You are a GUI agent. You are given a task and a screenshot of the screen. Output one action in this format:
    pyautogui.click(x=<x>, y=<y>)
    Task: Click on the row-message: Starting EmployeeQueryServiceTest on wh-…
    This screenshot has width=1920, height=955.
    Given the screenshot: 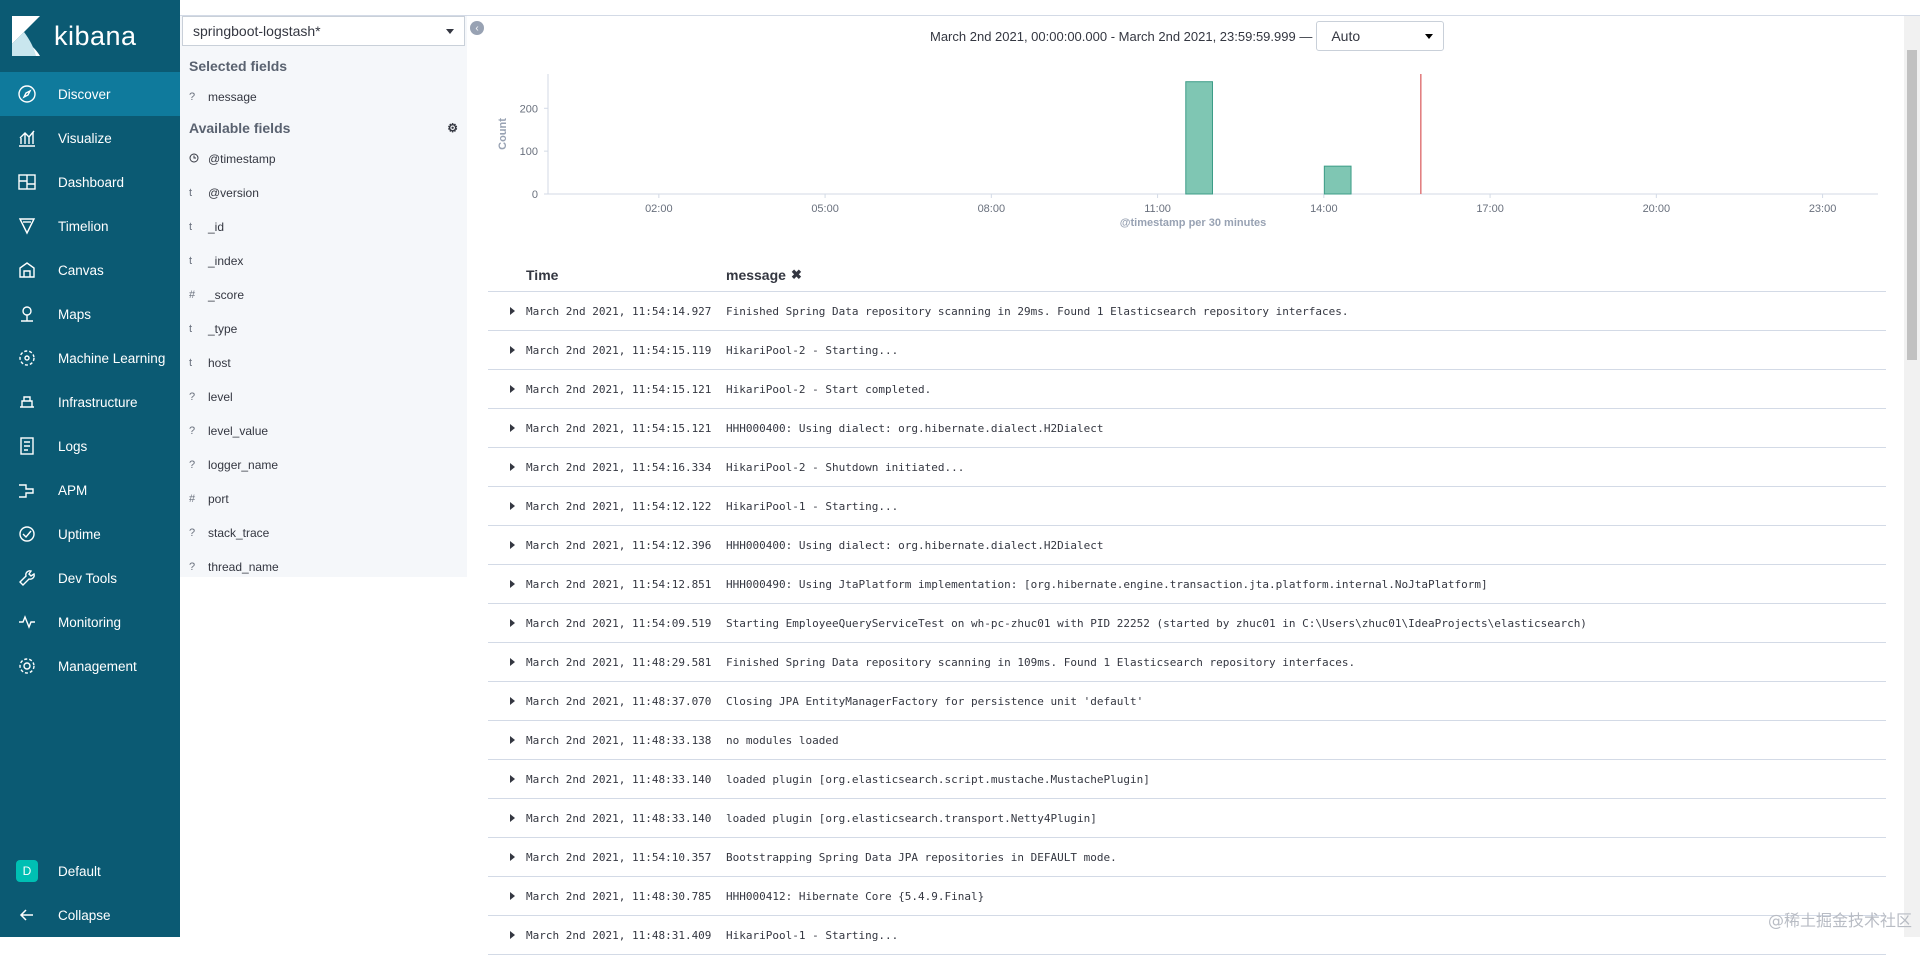 What is the action you would take?
    pyautogui.click(x=1156, y=623)
    